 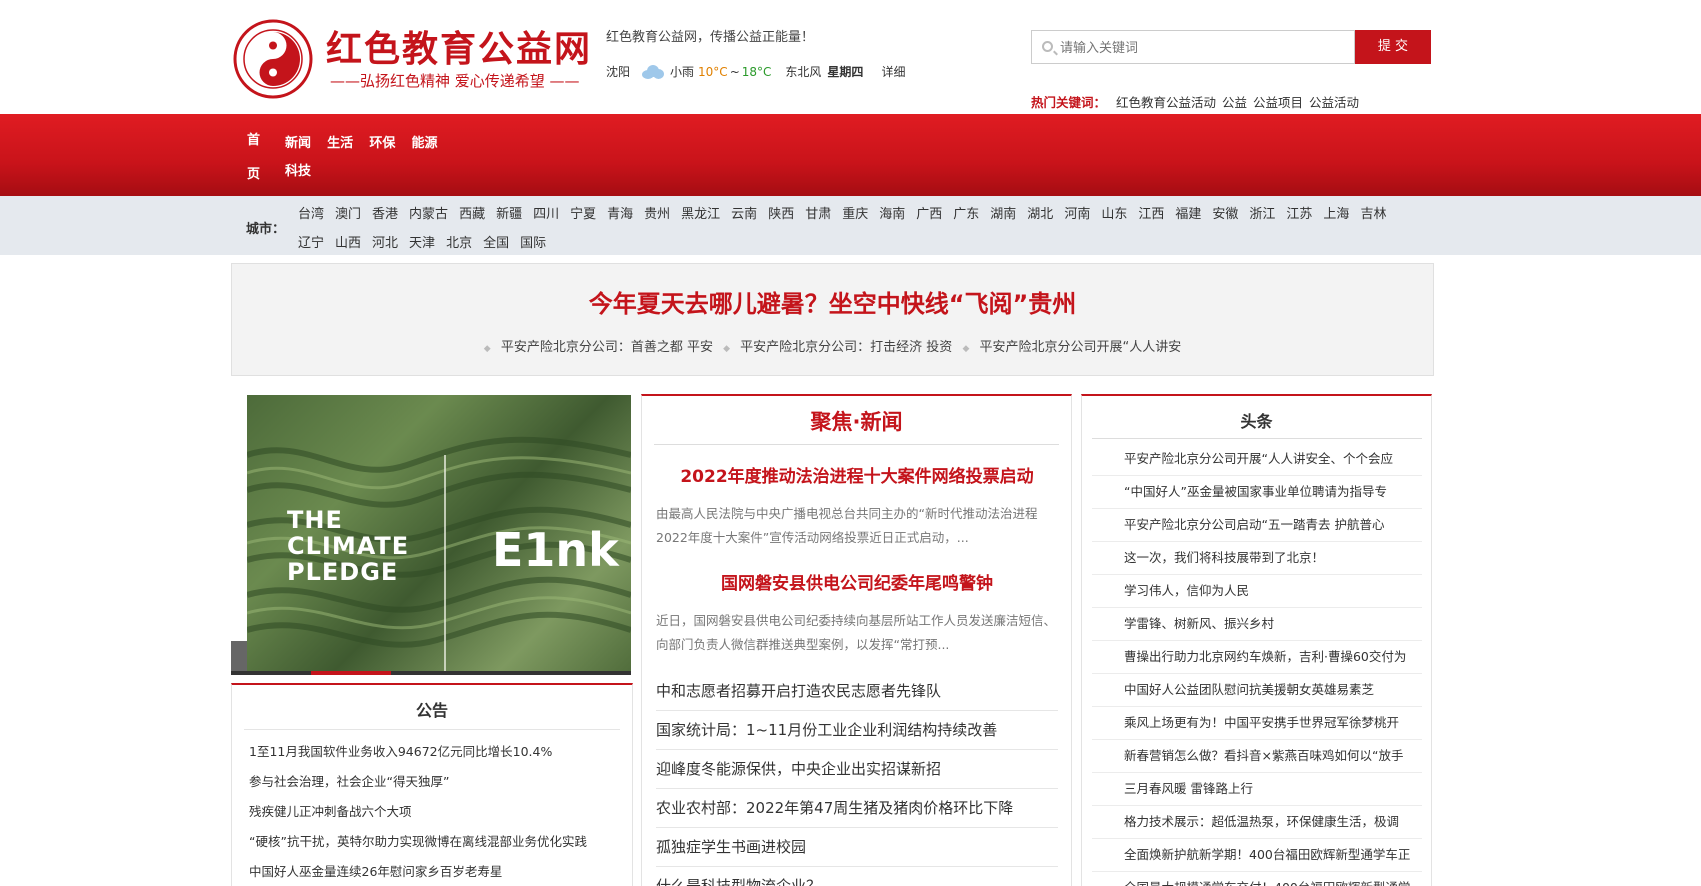 What do you see at coordinates (657, 214) in the screenshot?
I see `city-link: 贵州` at bounding box center [657, 214].